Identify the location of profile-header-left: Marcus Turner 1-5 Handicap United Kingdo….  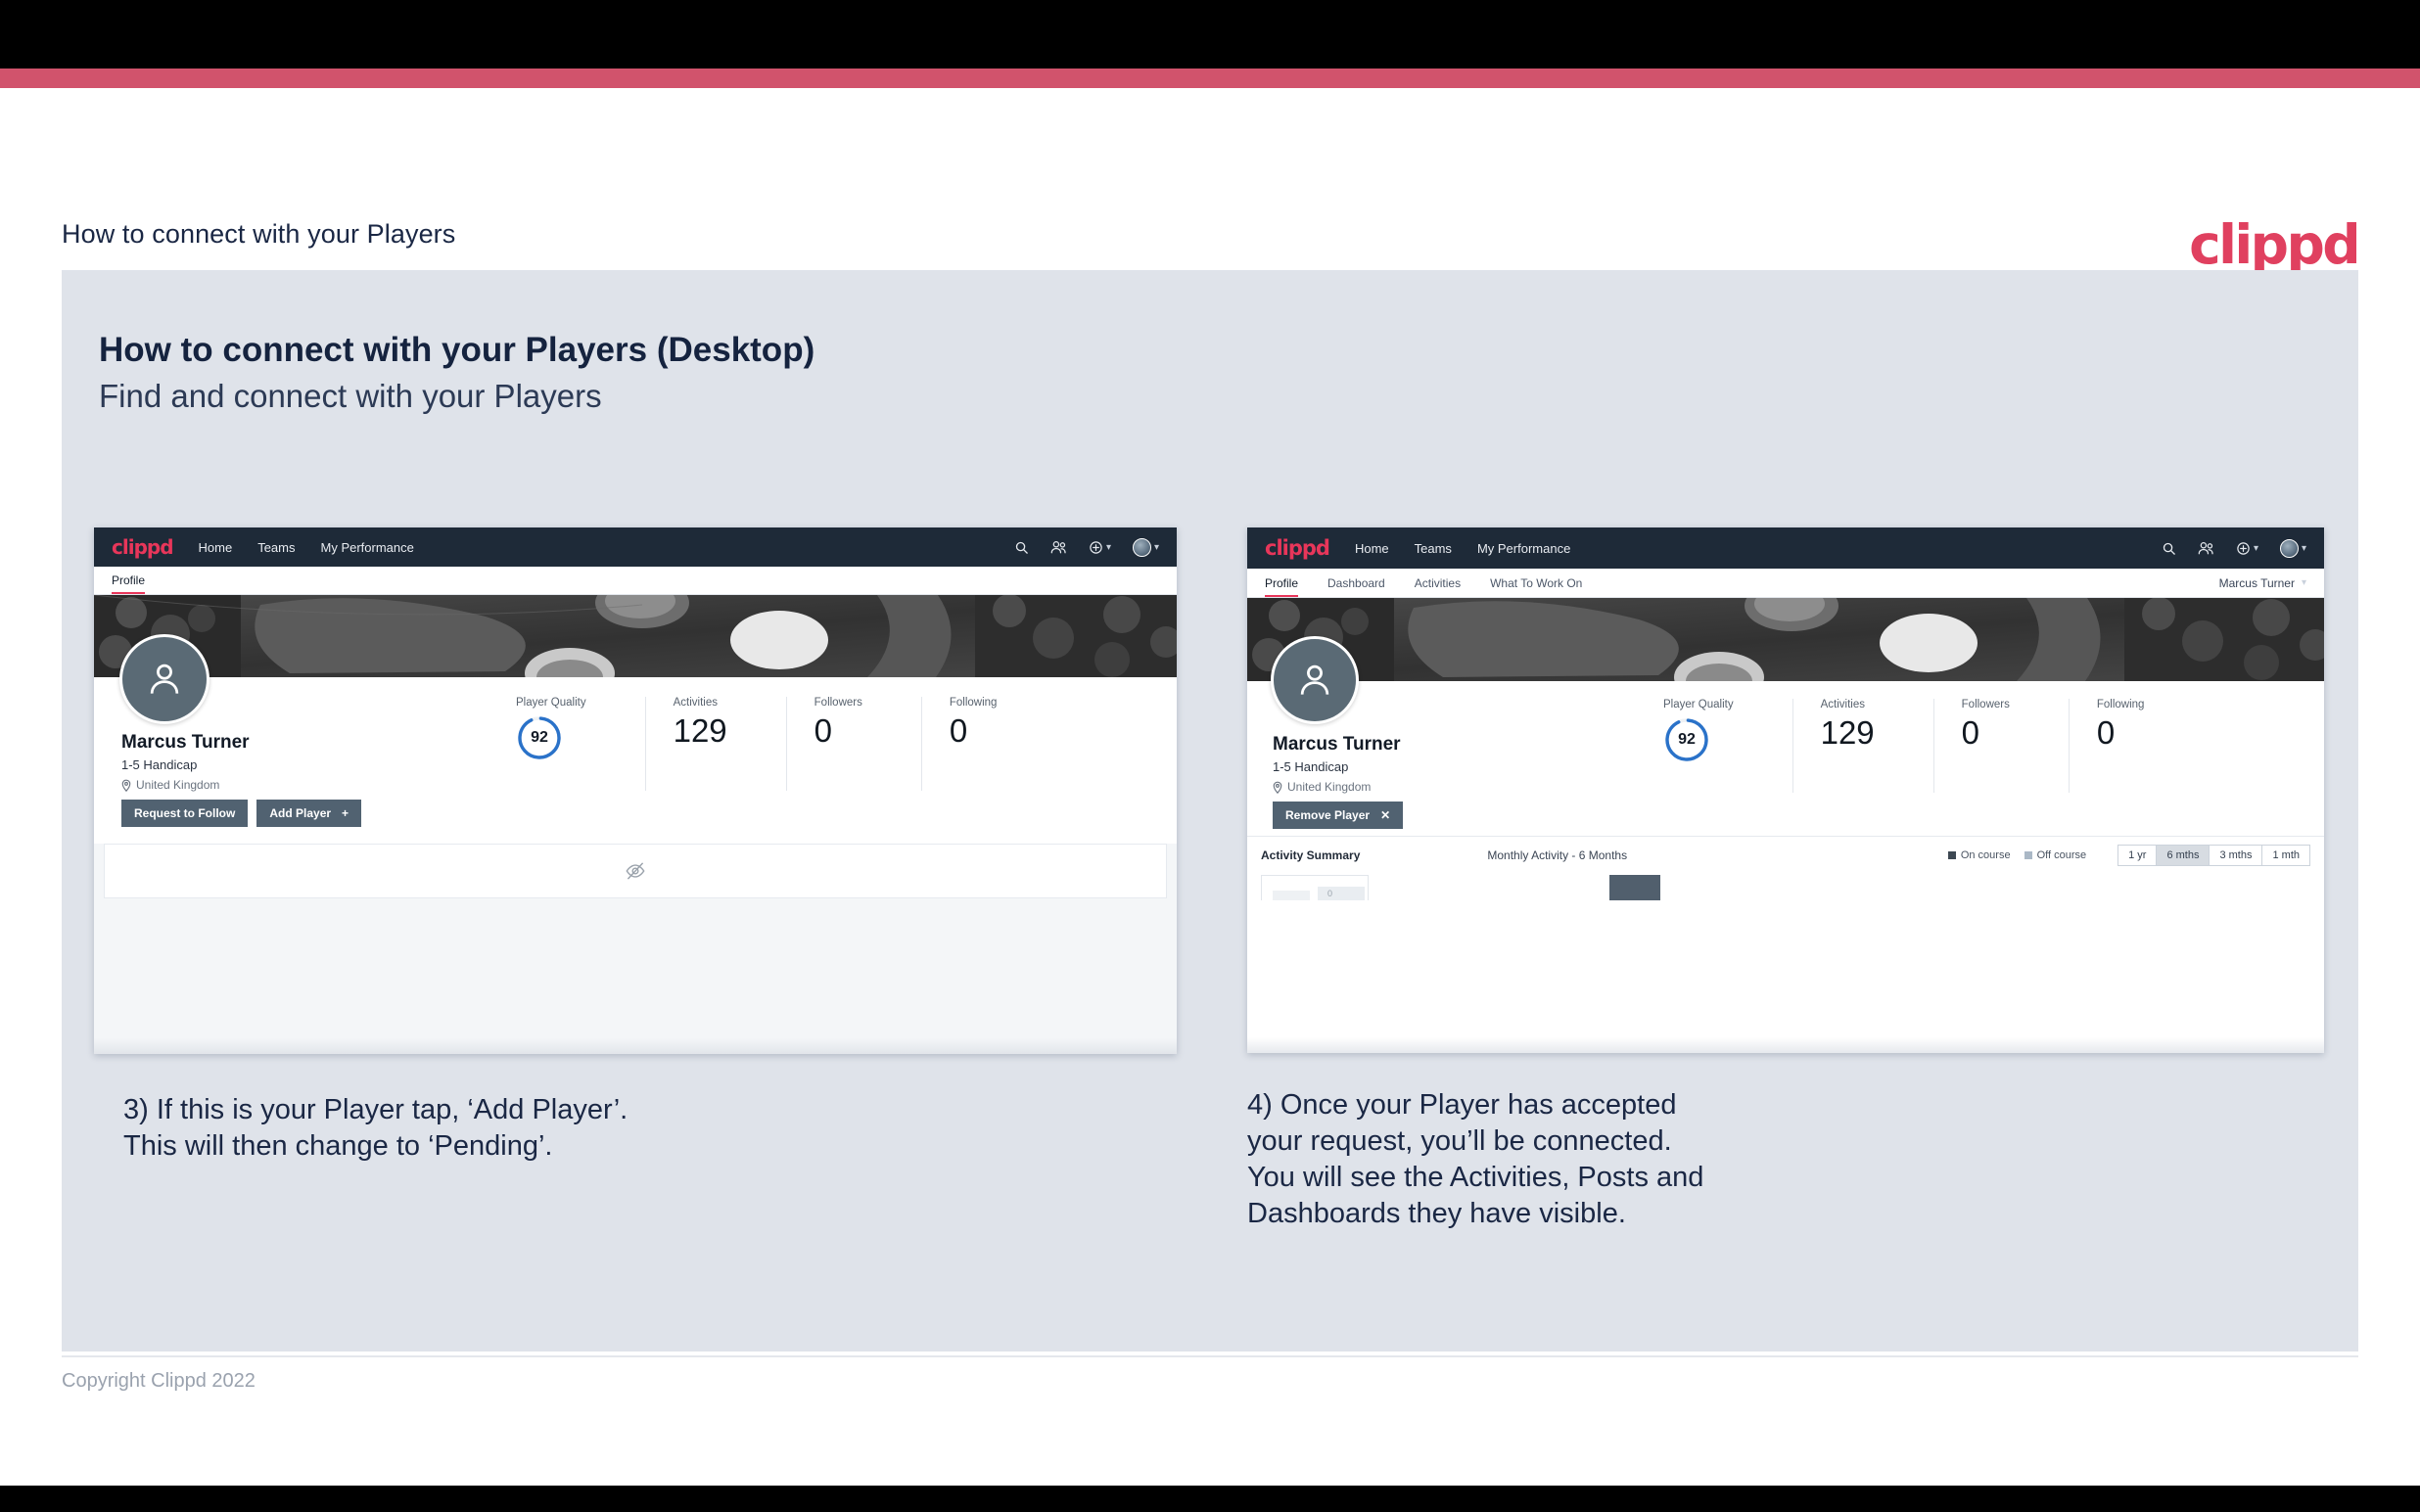
(635, 734).